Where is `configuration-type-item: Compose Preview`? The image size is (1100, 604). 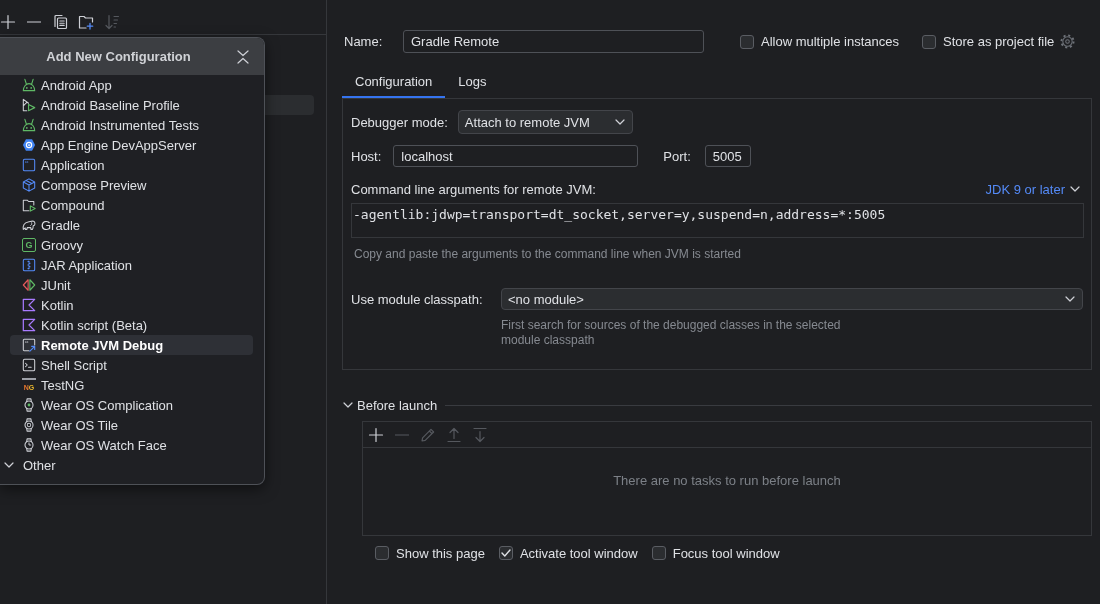
configuration-type-item: Compose Preview is located at coordinates (131, 185).